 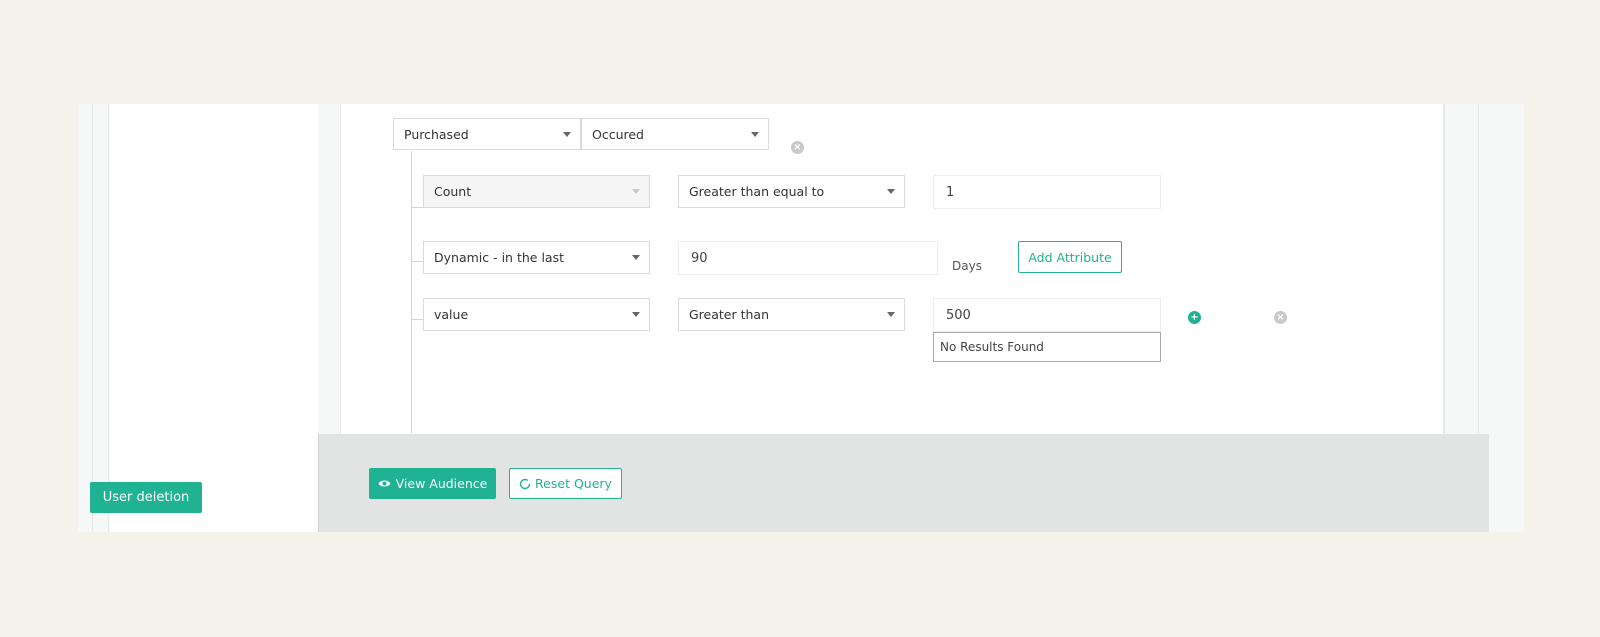 I want to click on user-deletion-button: User deletion, so click(x=146, y=497).